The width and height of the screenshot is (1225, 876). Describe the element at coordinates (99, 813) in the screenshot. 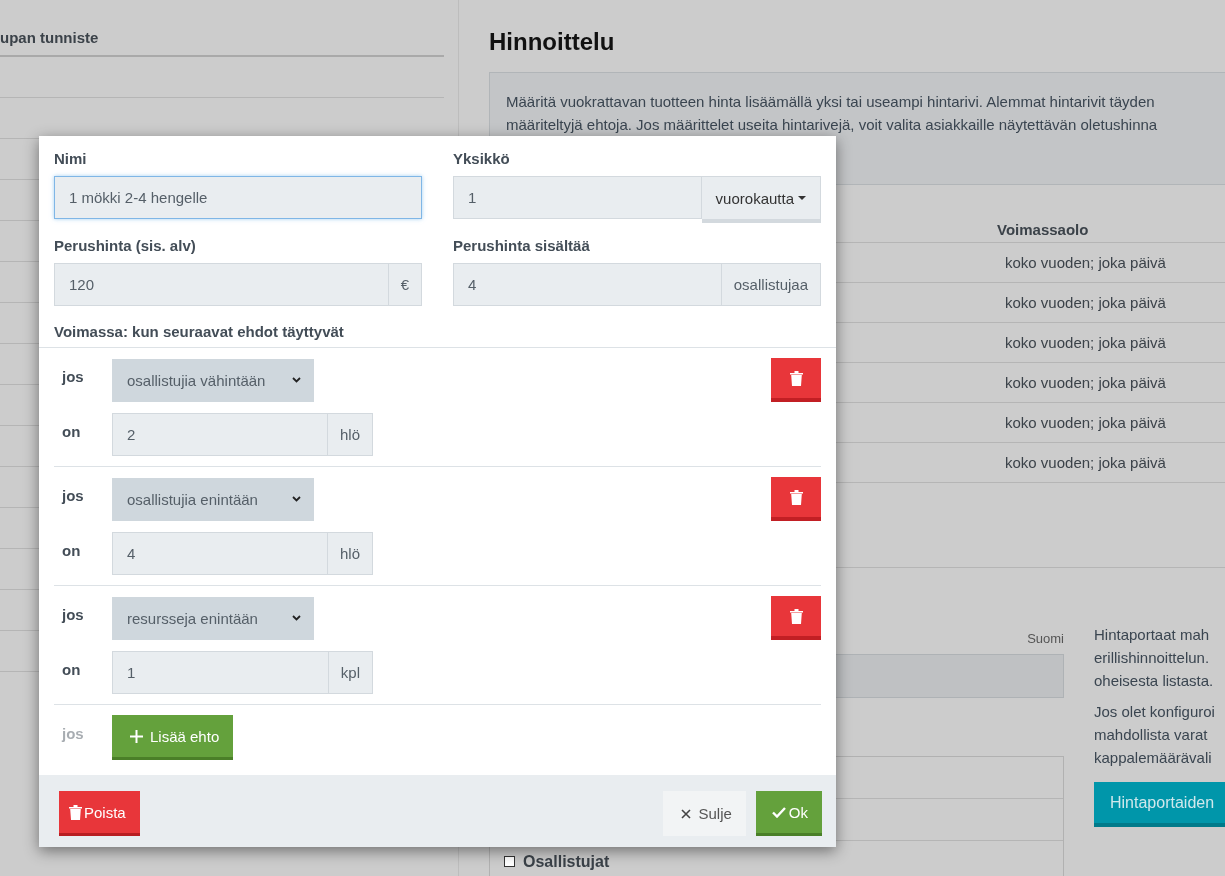

I see `delete-button: Poista` at that location.